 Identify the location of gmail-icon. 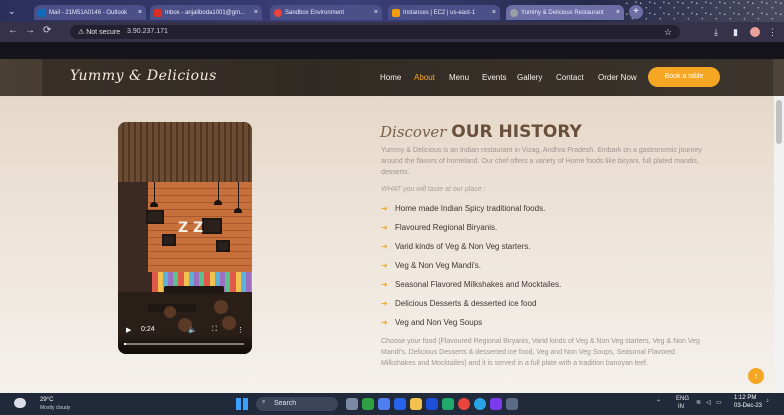
(158, 12).